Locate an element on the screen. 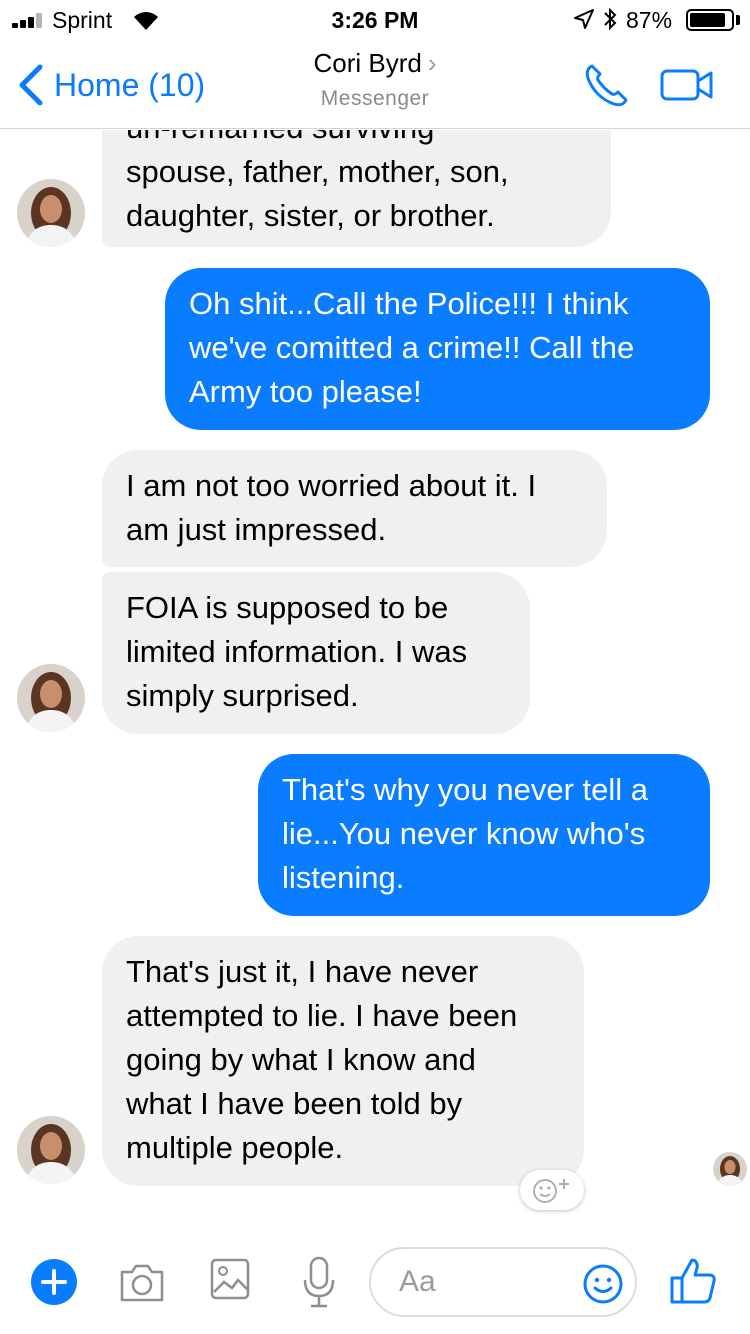 The width and height of the screenshot is (750, 1334). status-bar: Sprint 3:26 PM 87% is located at coordinates (375, 20).